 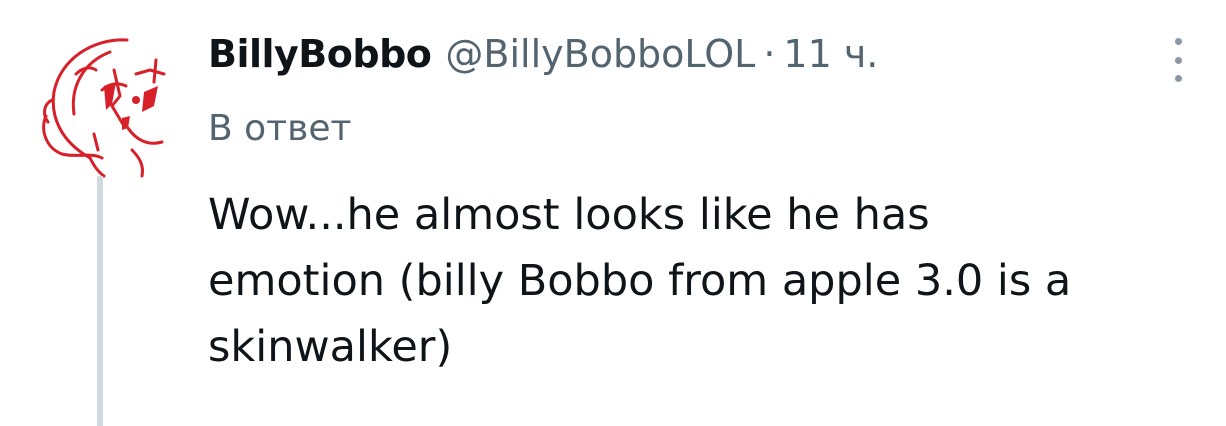 I want to click on reply-indicator: В ответ, so click(x=280, y=128).